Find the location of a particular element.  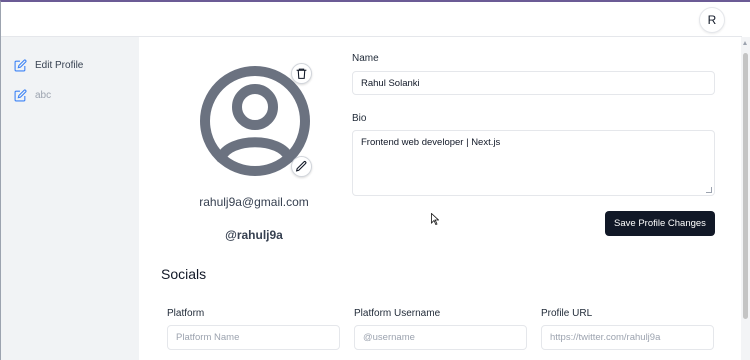

bio-textarea-value: Frontend web developer | Next.js is located at coordinates (431, 142).